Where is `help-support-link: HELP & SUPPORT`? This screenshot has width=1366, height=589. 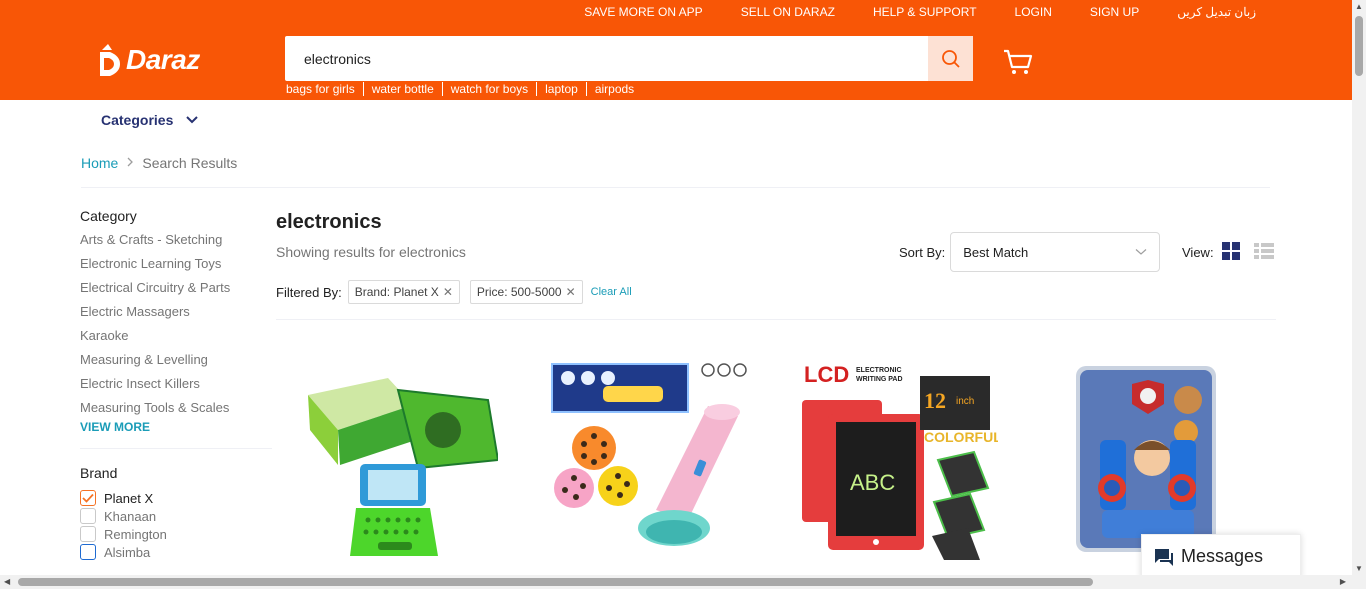
help-support-link: HELP & SUPPORT is located at coordinates (925, 12).